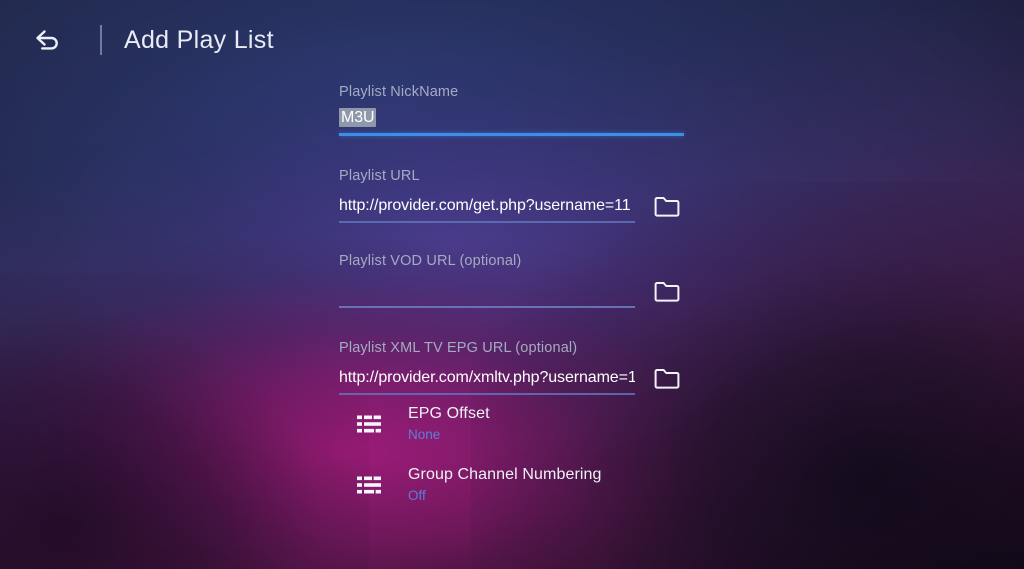 This screenshot has width=1024, height=569. I want to click on back-arrow-icon, so click(48, 40).